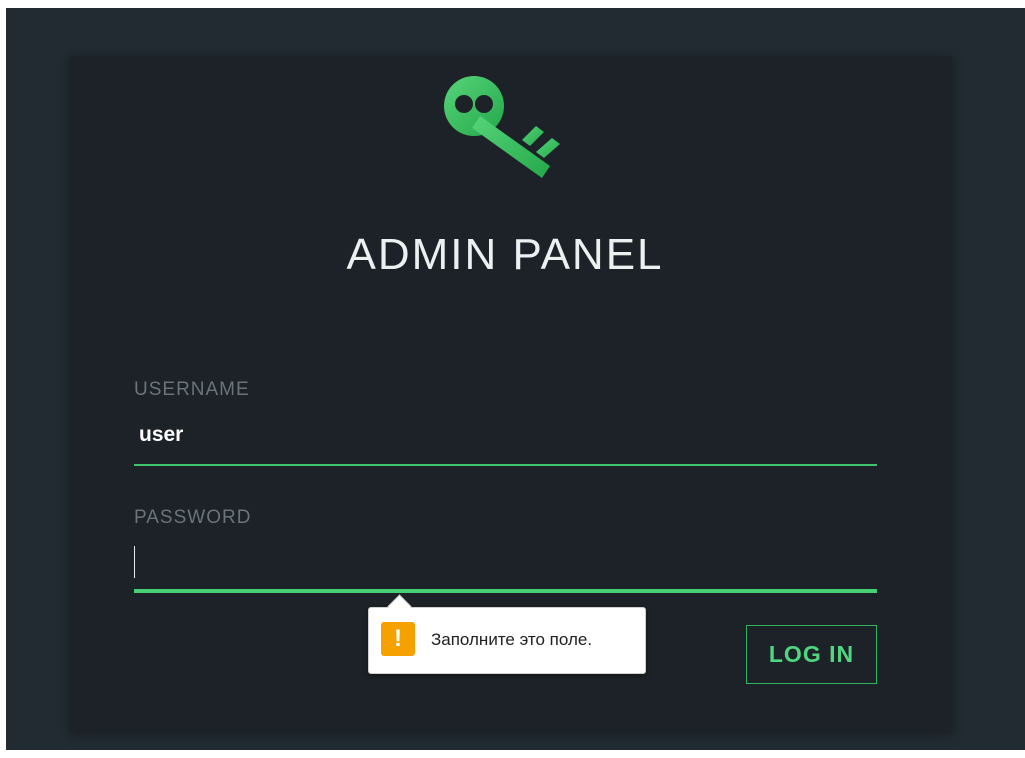  I want to click on validation-message: Заполните это поле., so click(512, 639).